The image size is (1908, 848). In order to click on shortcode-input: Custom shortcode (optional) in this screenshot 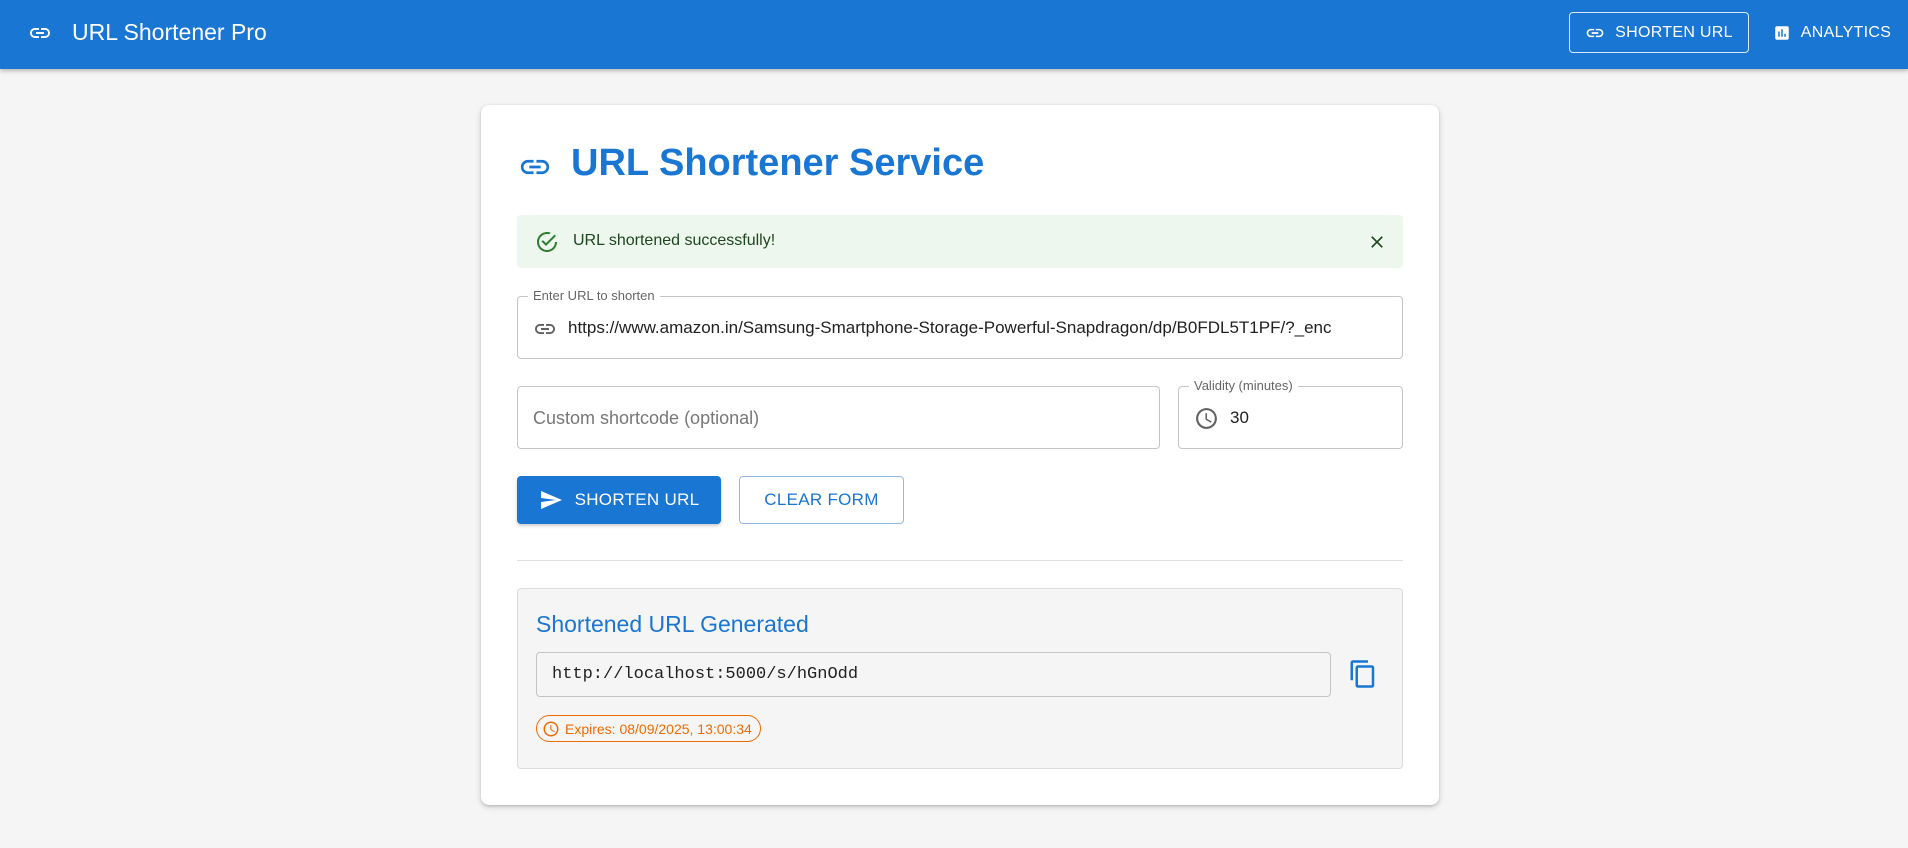, I will do `click(838, 417)`.